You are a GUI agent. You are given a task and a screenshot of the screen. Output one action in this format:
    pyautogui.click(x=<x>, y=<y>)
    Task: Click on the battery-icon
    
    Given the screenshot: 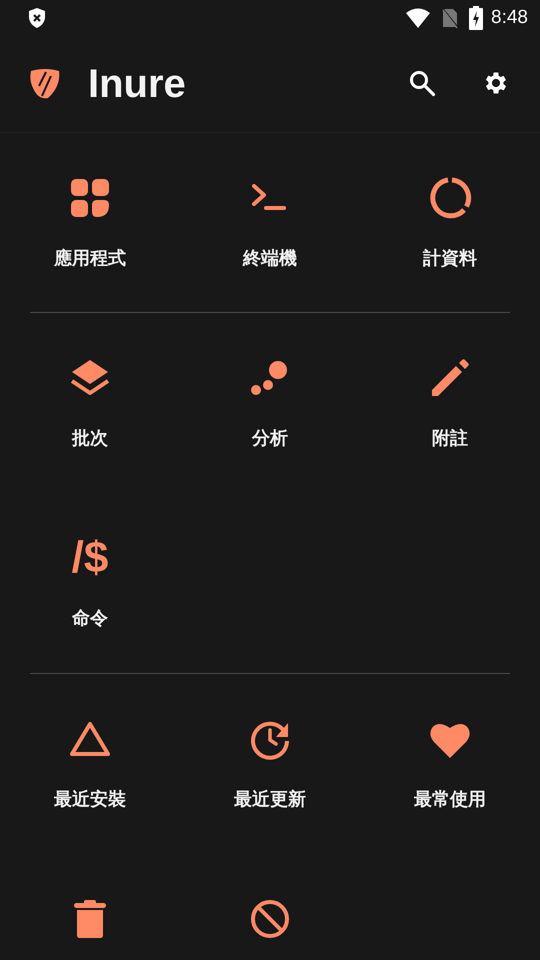 What is the action you would take?
    pyautogui.click(x=476, y=18)
    